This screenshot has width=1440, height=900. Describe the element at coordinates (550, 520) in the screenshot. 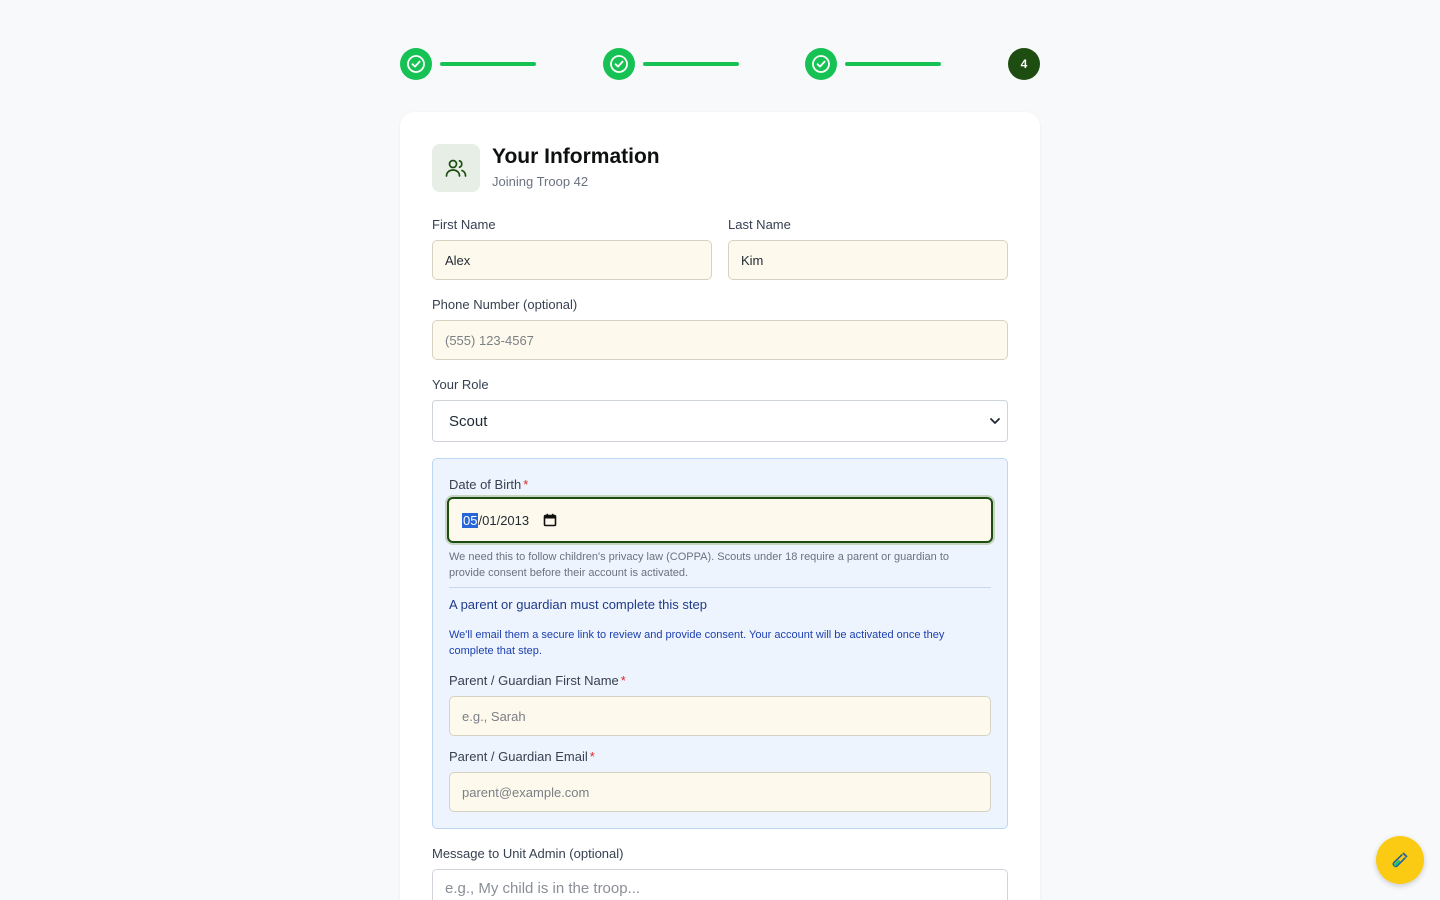

I see `calendar-icon` at that location.